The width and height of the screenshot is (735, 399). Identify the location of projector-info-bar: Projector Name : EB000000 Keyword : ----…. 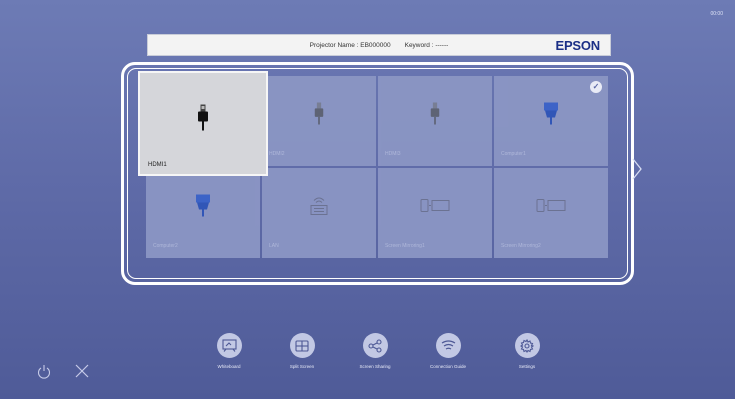
(379, 45).